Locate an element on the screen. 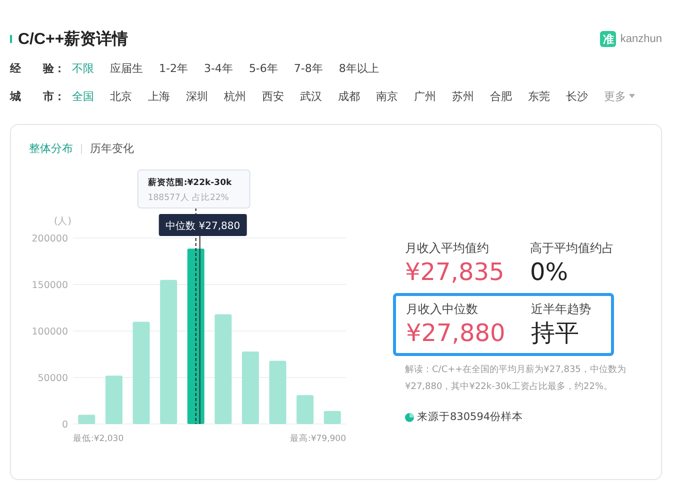 This screenshot has height=483, width=678. filter-option: 成都 is located at coordinates (349, 96).